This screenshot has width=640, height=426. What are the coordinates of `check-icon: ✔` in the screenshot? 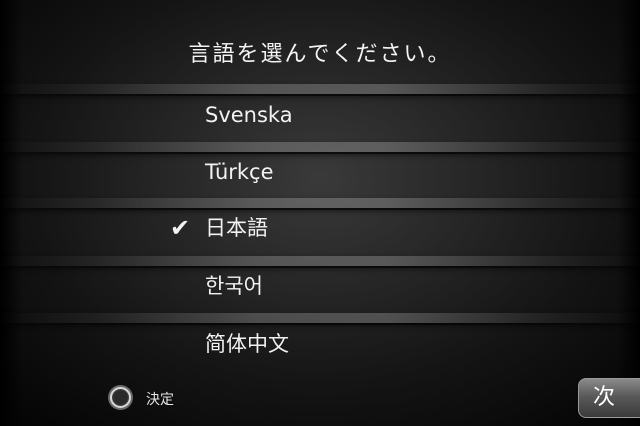 It's located at (180, 228).